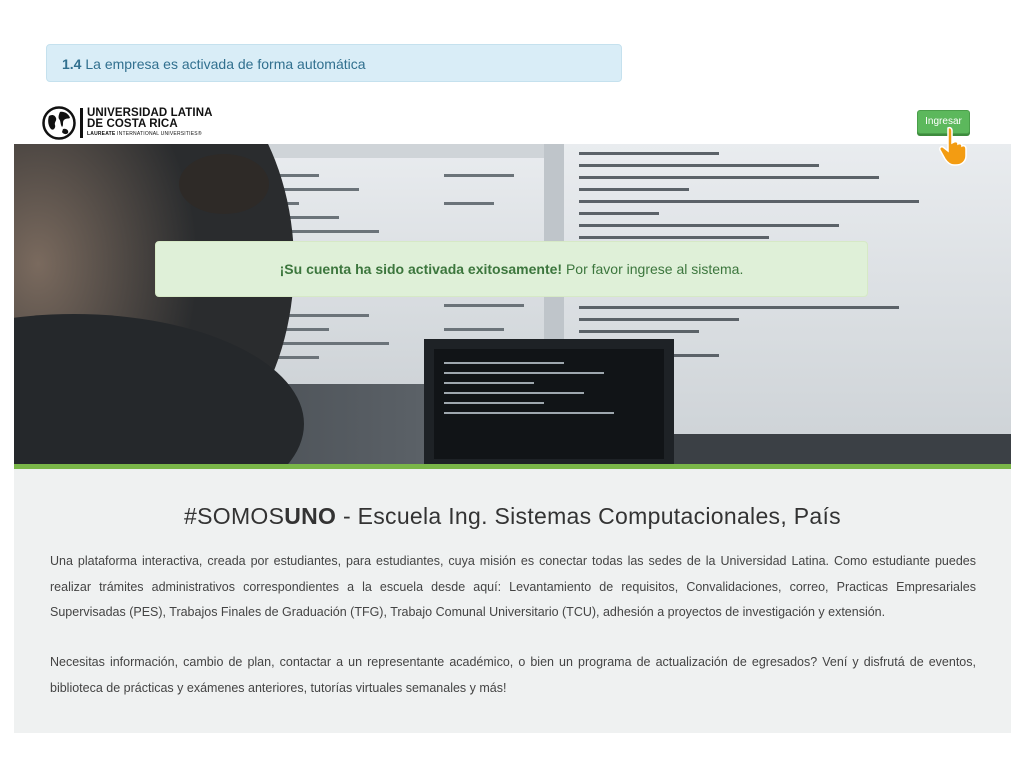 The height and width of the screenshot is (768, 1024). Describe the element at coordinates (956, 148) in the screenshot. I see `hand-pointer-icon` at that location.